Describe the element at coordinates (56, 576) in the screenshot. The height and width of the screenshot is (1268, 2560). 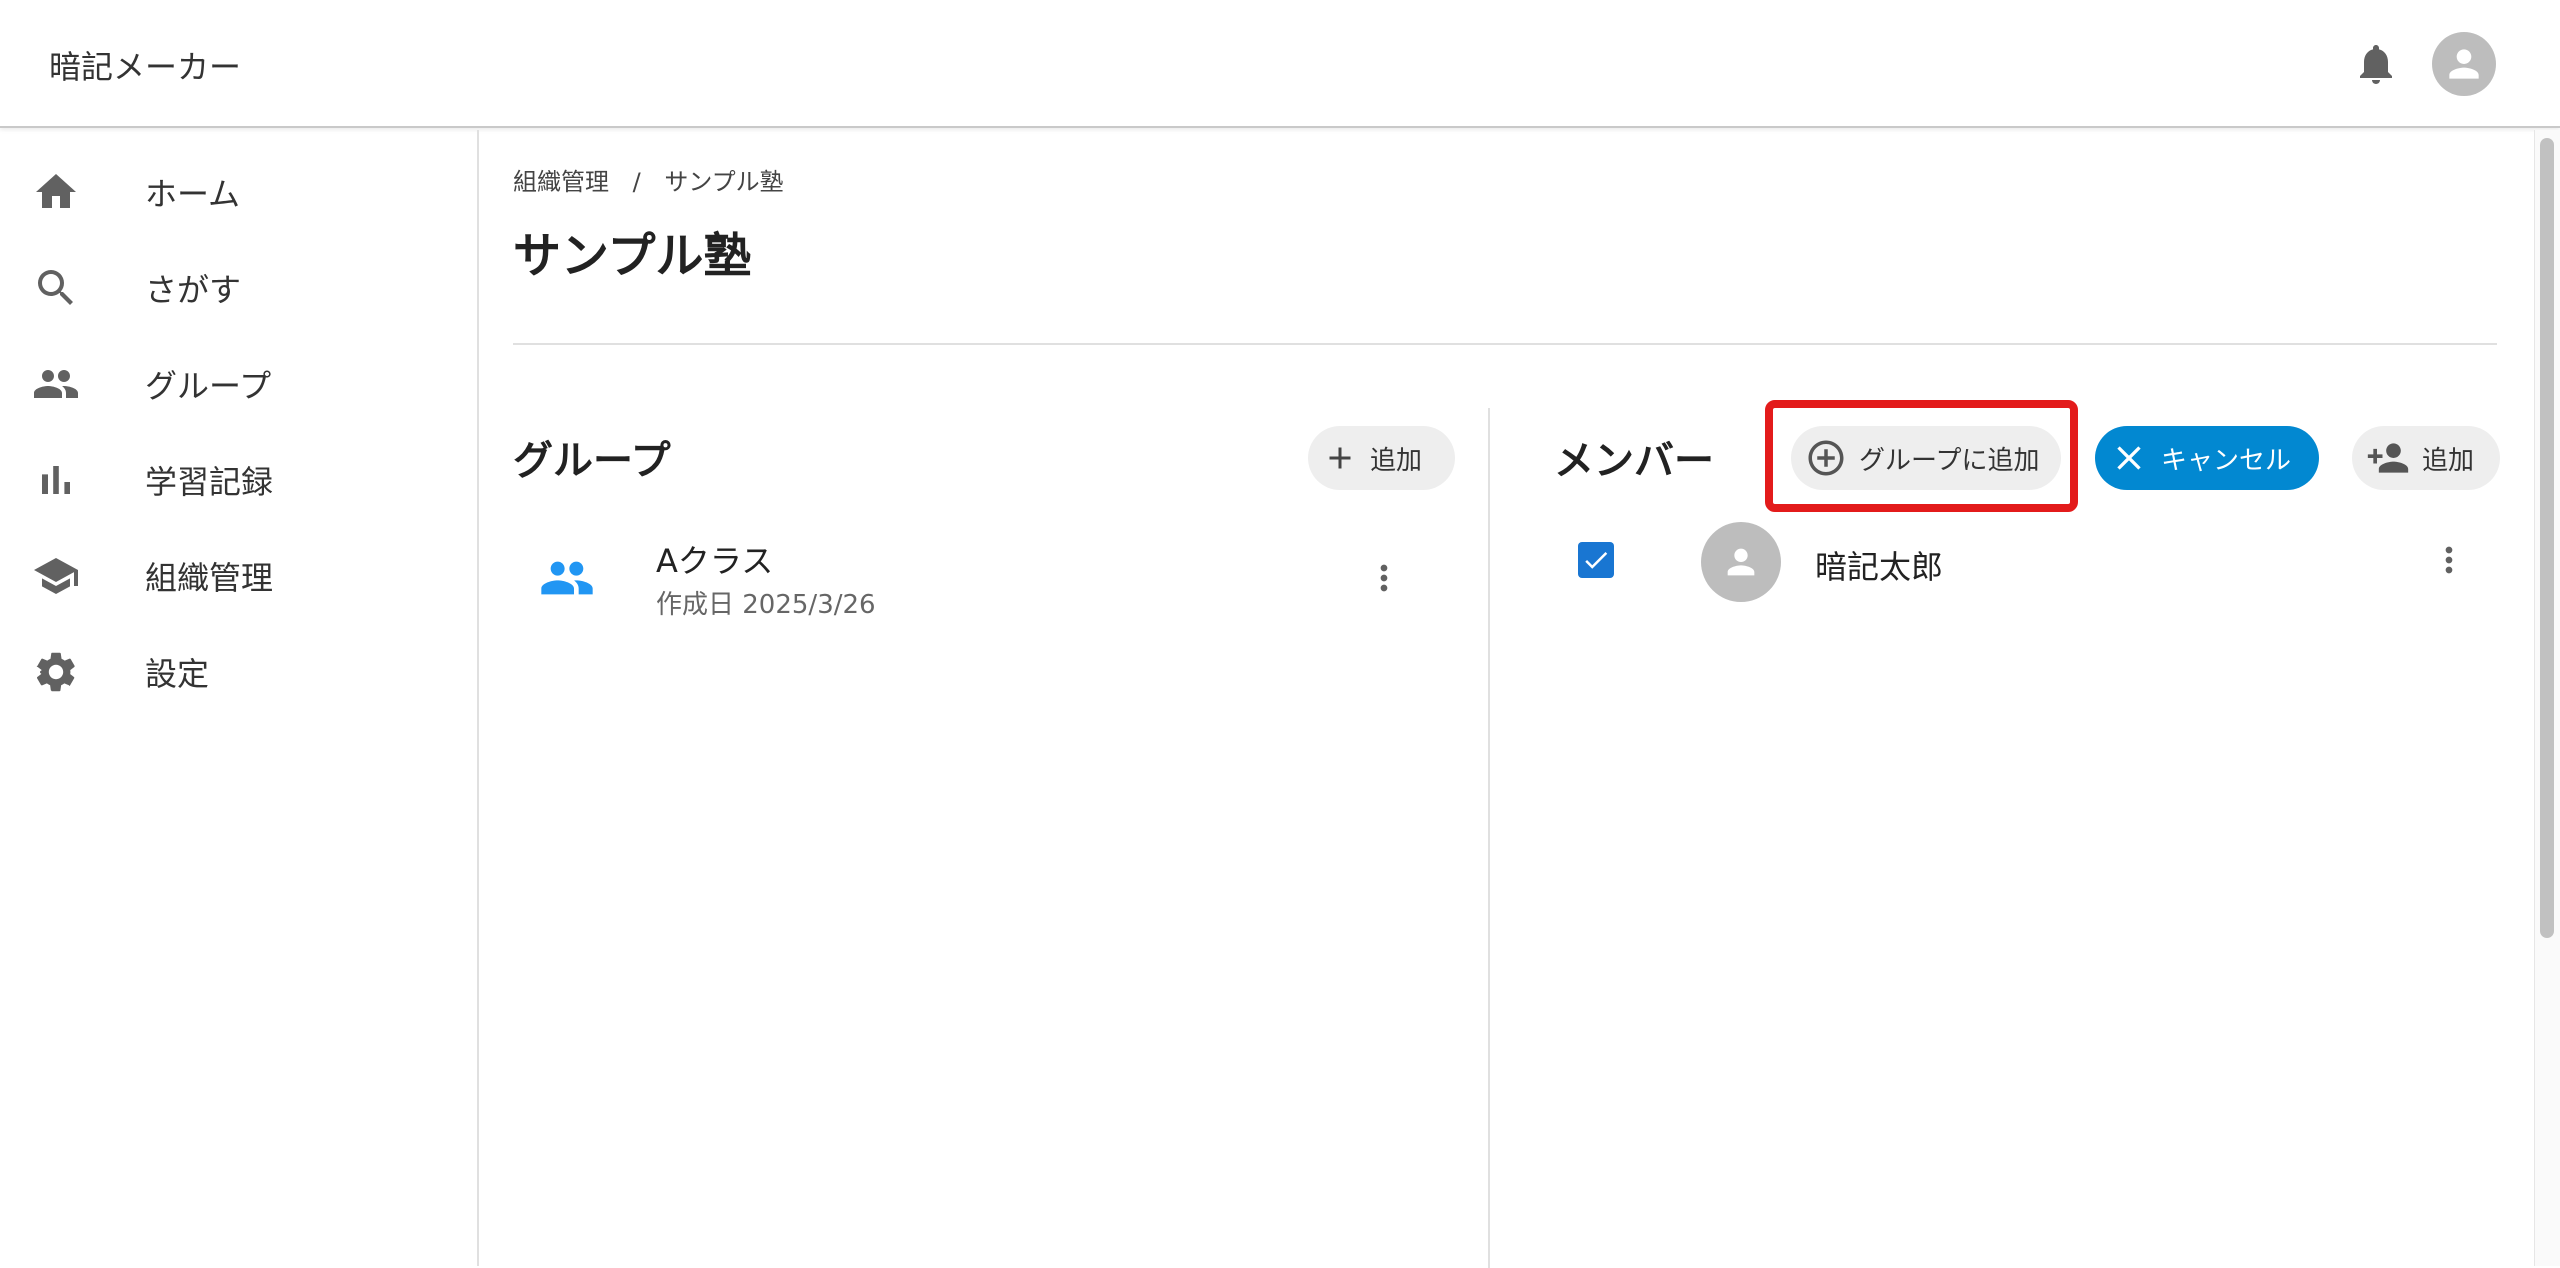
I see `school-icon` at that location.